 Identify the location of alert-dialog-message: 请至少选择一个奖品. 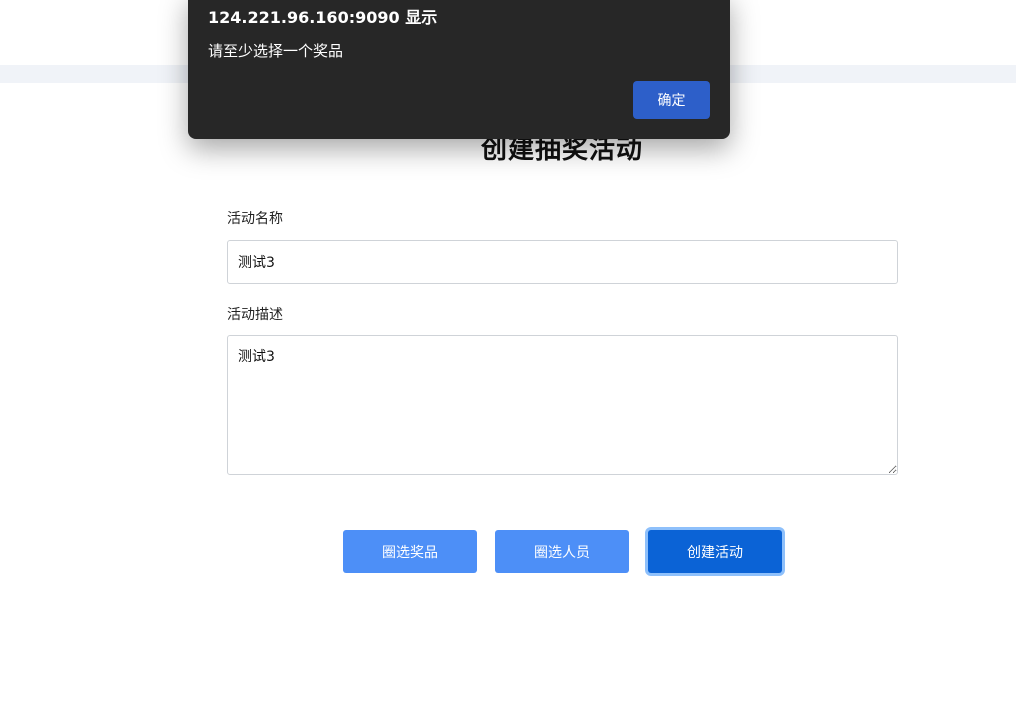
(276, 51).